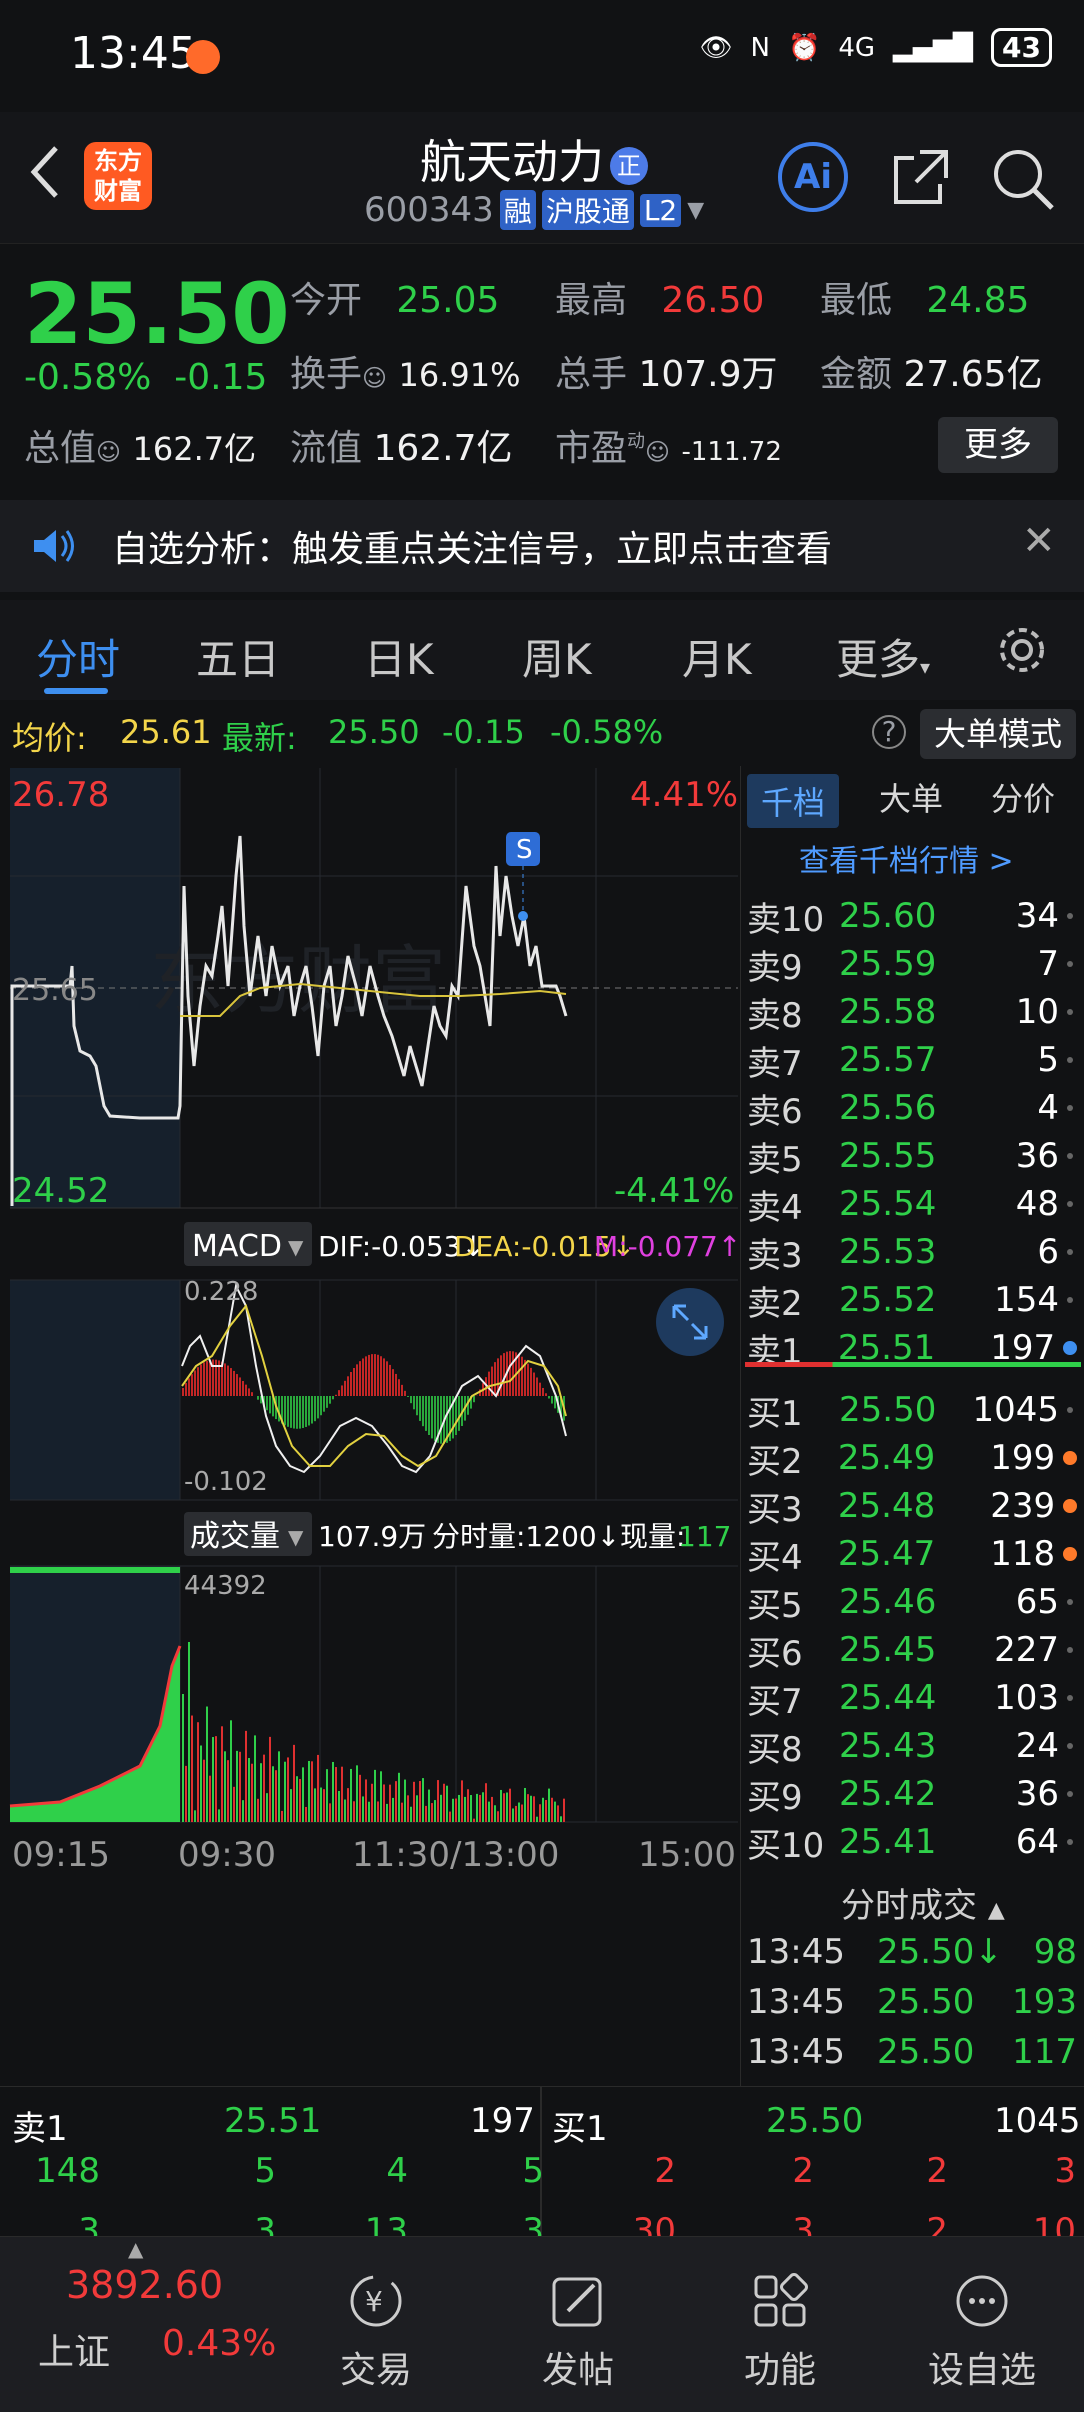 The width and height of the screenshot is (1084, 2412). What do you see at coordinates (118, 176) in the screenshot?
I see `app-logo: 东方财富` at bounding box center [118, 176].